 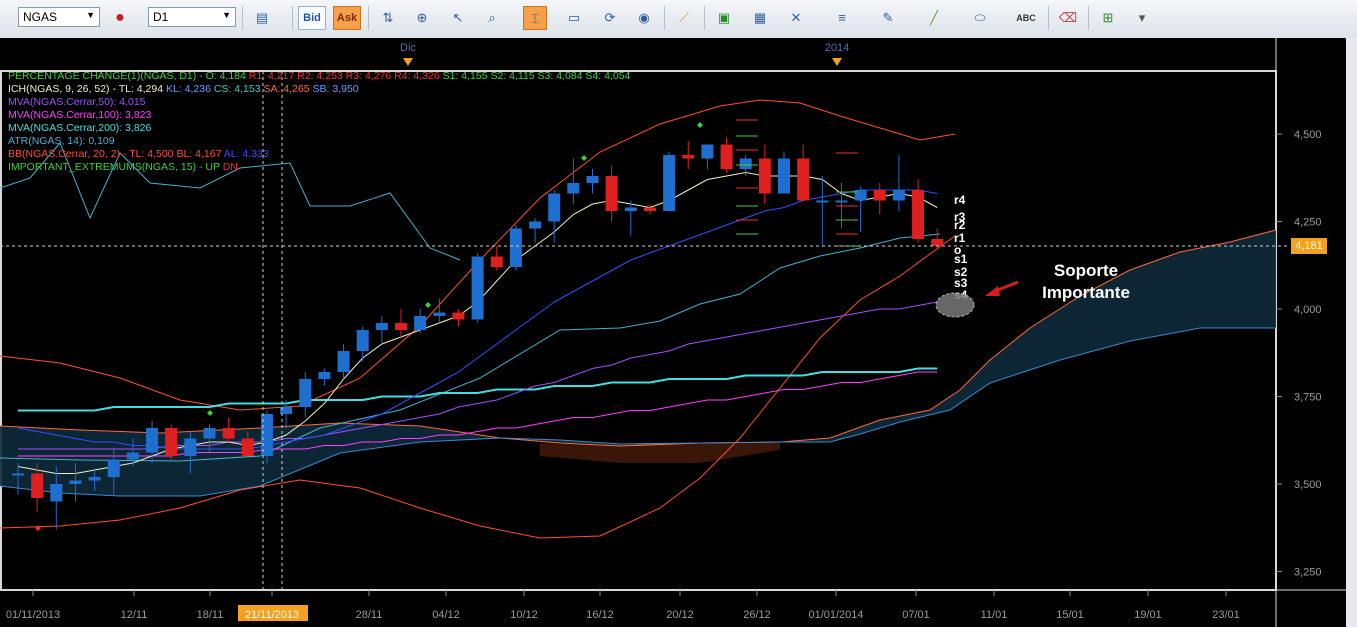 What do you see at coordinates (684, 18) in the screenshot?
I see `ruler-icon: ⟋` at bounding box center [684, 18].